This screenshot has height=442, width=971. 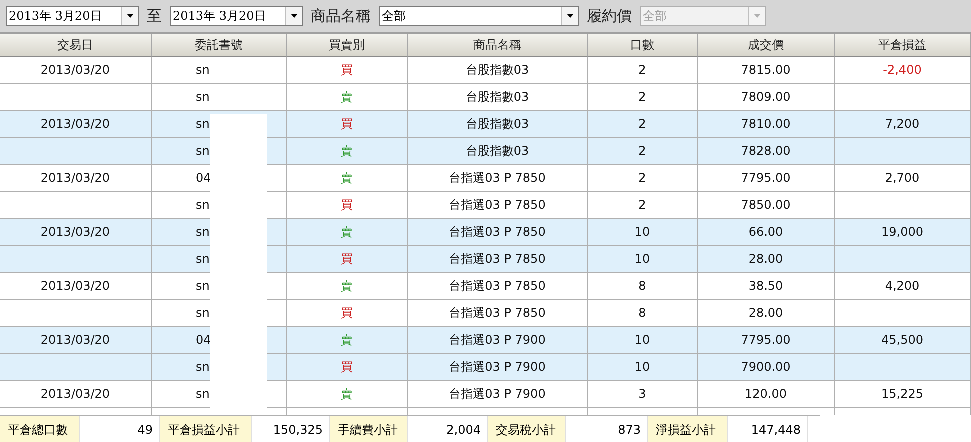 I want to click on table-row: 2013/03/20 04 賣 台指選03 P 7900 10 7795.00 45,500, so click(x=485, y=340).